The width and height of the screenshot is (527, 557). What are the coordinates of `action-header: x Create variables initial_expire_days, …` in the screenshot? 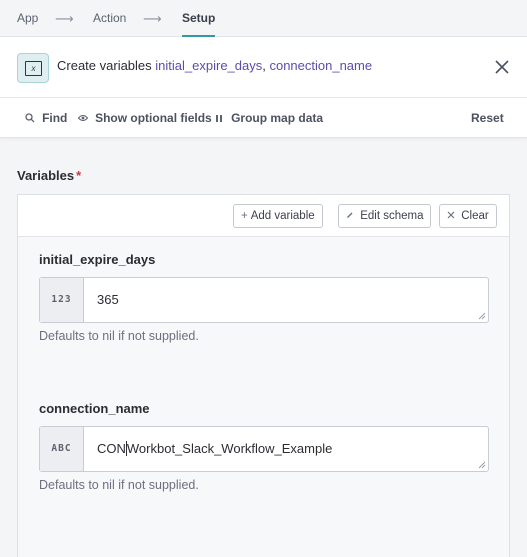 It's located at (263, 67).